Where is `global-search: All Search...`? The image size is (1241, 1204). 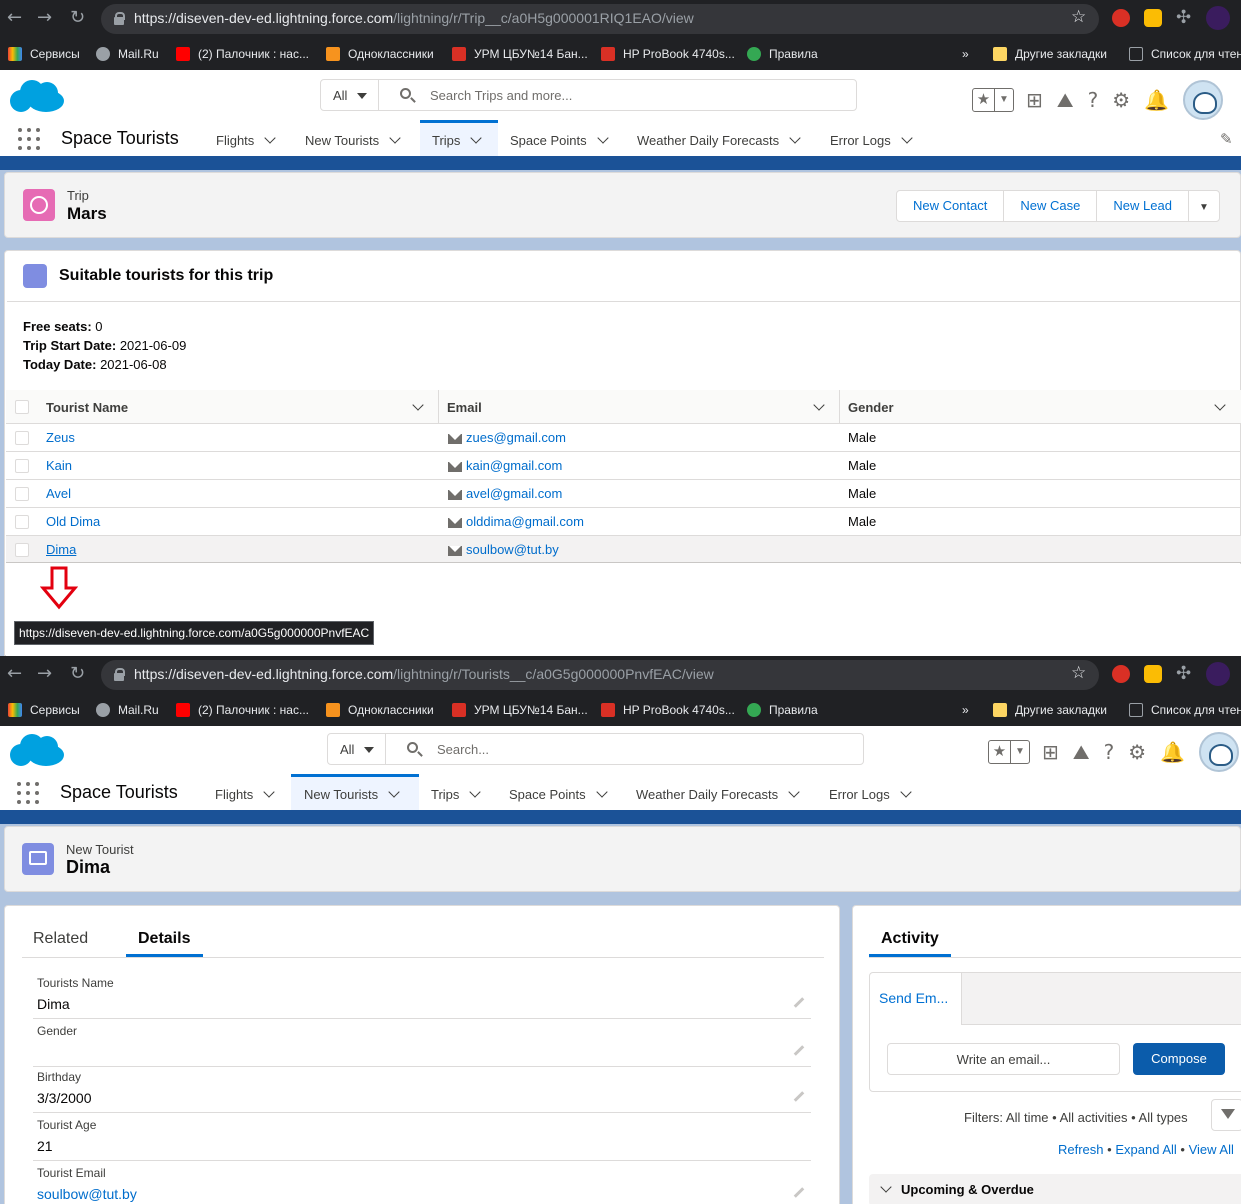 global-search: All Search... is located at coordinates (595, 749).